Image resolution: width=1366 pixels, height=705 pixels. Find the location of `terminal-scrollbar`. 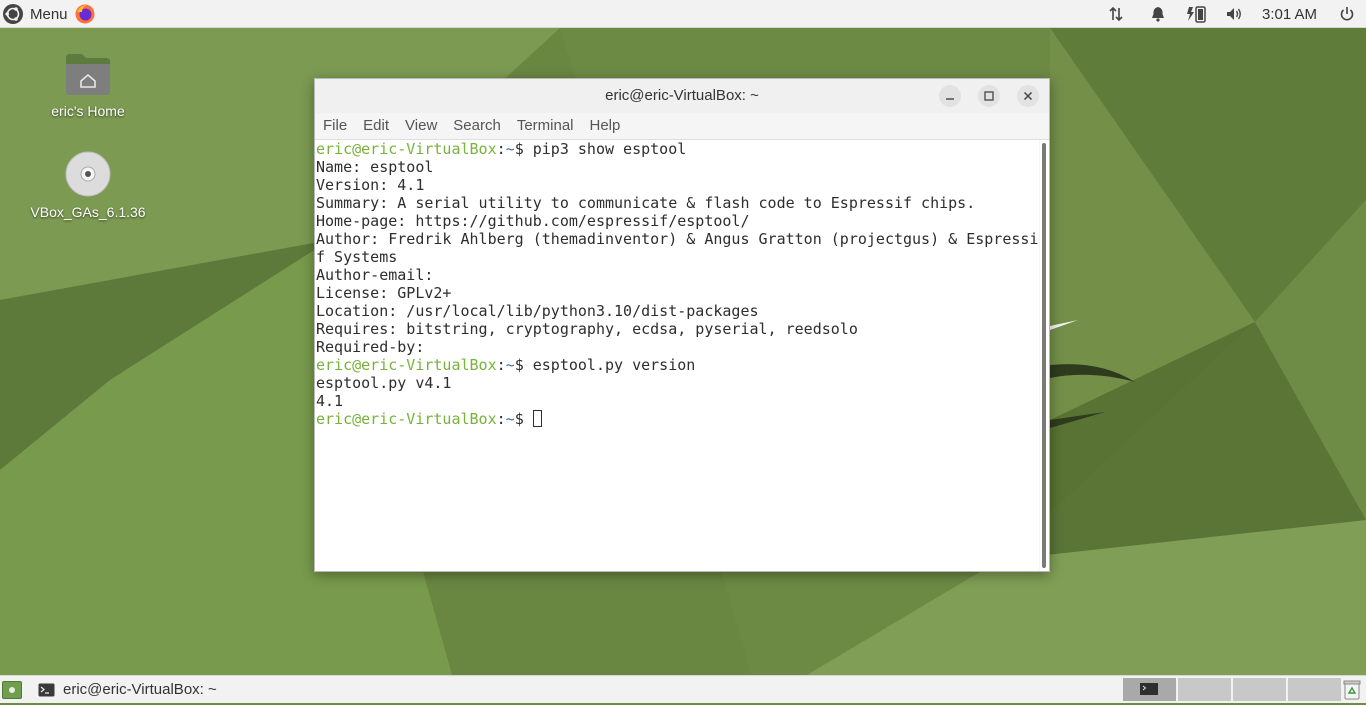

terminal-scrollbar is located at coordinates (1044, 355).